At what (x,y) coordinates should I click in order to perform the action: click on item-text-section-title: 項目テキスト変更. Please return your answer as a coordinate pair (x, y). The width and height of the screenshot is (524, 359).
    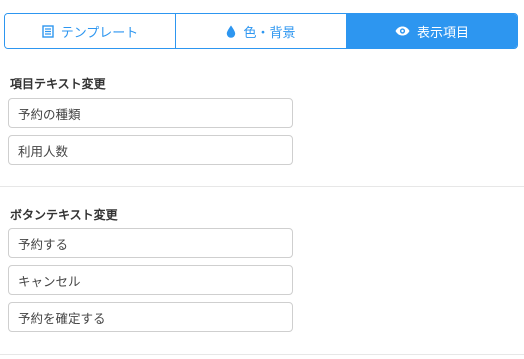
    Looking at the image, I should click on (58, 84).